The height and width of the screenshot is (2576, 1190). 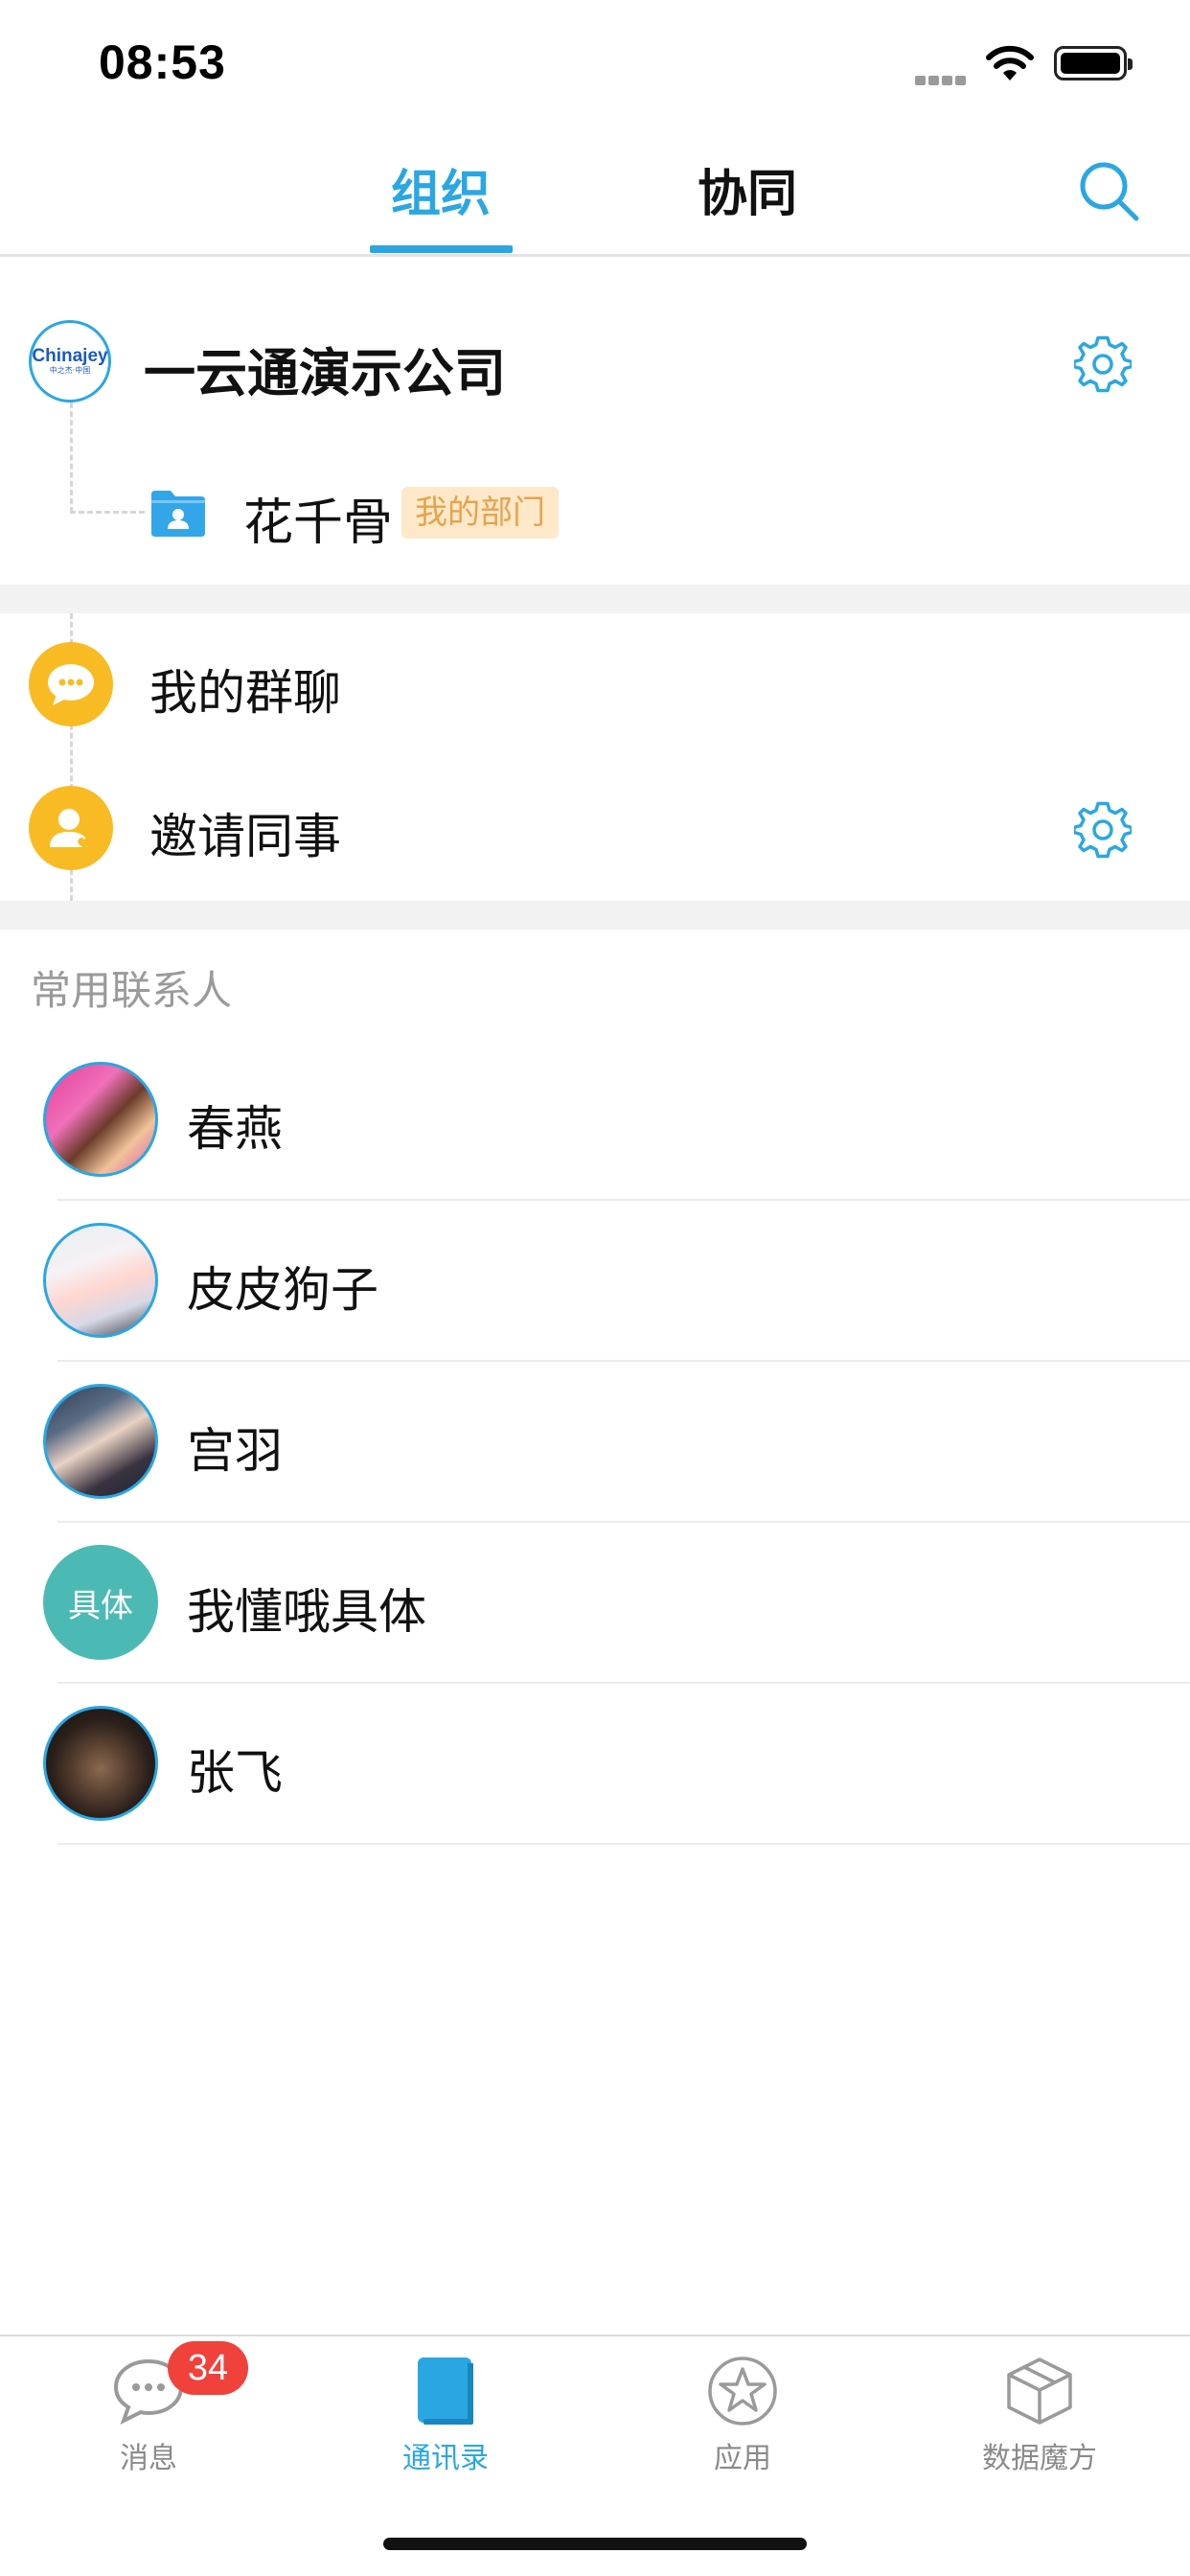 What do you see at coordinates (245, 832) in the screenshot?
I see `invite-colleagues-label: 邀请同事` at bounding box center [245, 832].